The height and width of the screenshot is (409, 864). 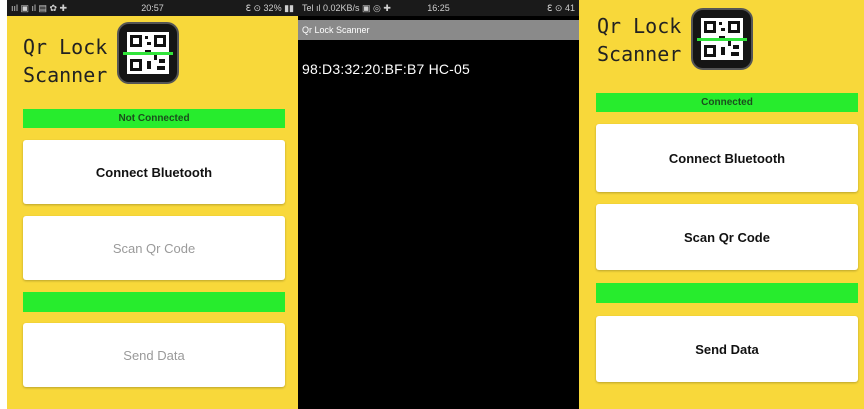 What do you see at coordinates (438, 30) in the screenshot?
I see `app-action-bar: Qr Lock Scanner` at bounding box center [438, 30].